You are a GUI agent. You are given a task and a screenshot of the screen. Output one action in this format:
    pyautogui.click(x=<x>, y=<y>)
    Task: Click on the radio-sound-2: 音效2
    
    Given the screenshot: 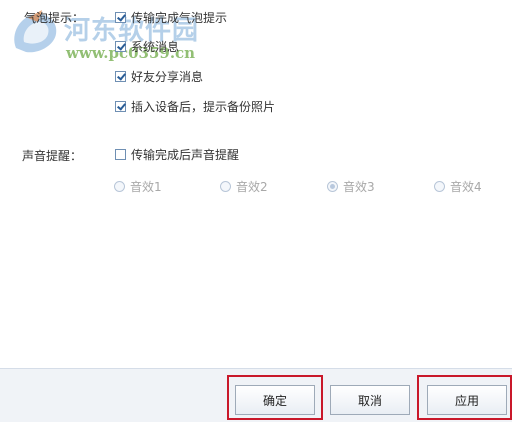 What is the action you would take?
    pyautogui.click(x=244, y=186)
    